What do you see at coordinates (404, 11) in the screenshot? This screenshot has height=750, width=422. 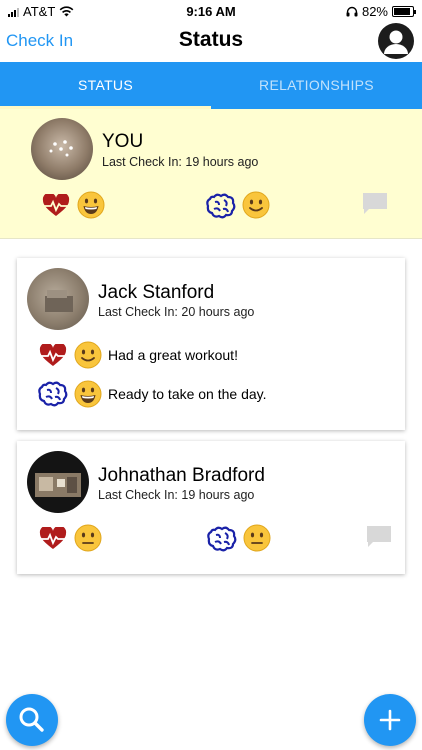 I see `battery-icon` at bounding box center [404, 11].